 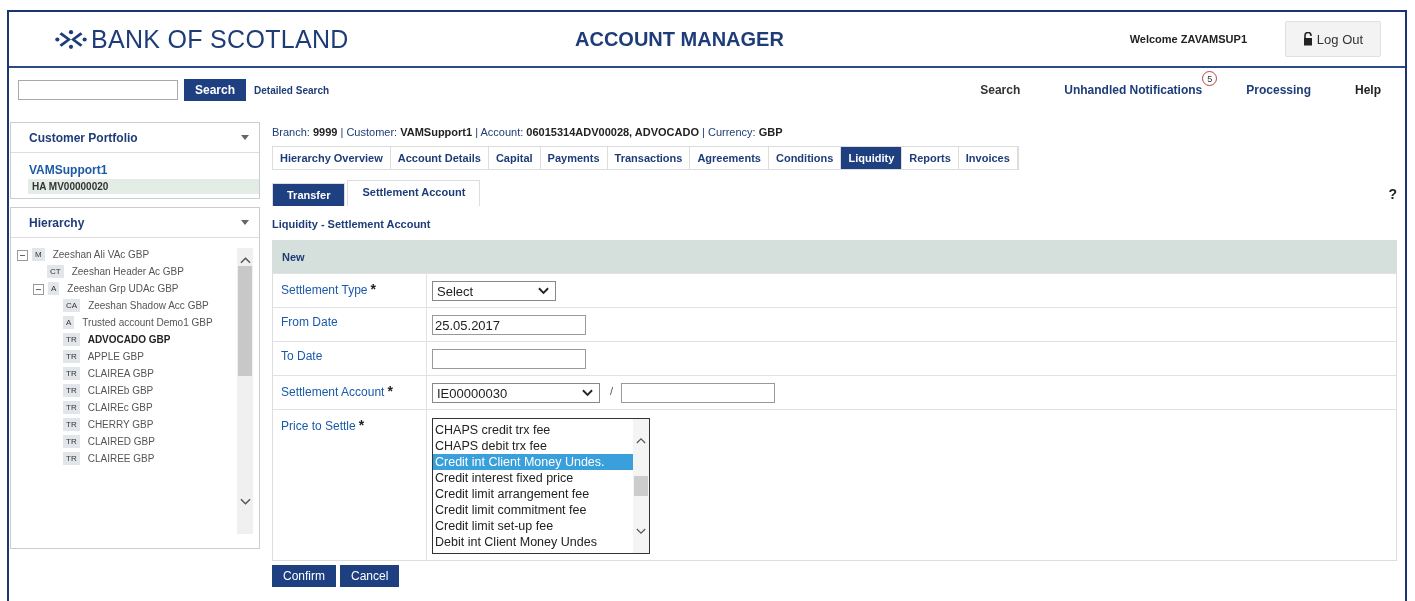 I want to click on nav-link: Unhandled Notifications, so click(x=1133, y=90).